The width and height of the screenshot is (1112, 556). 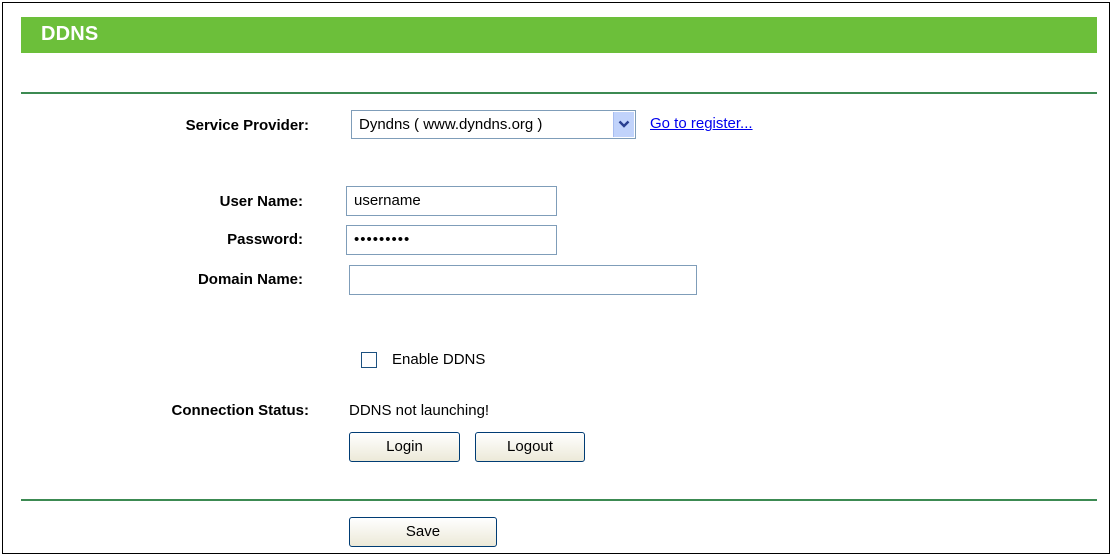 I want to click on dropdown-arrow-button, so click(x=623, y=124).